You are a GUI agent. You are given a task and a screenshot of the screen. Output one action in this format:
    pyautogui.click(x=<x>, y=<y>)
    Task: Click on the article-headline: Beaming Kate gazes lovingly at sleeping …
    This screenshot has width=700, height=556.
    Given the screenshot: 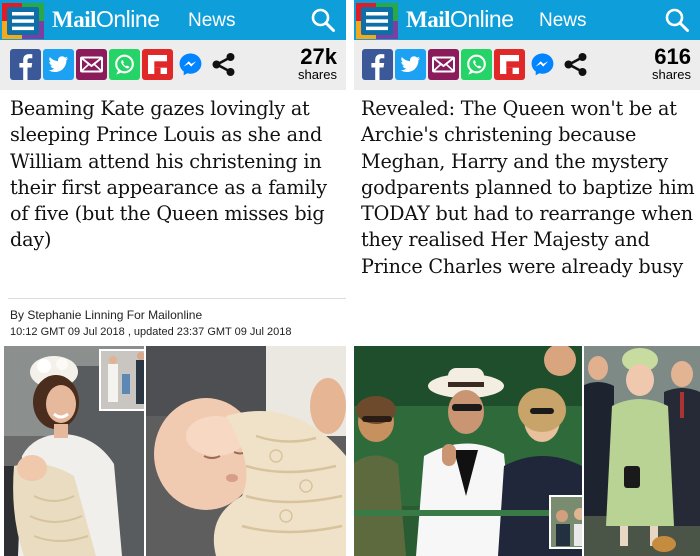 What is the action you would take?
    pyautogui.click(x=177, y=175)
    